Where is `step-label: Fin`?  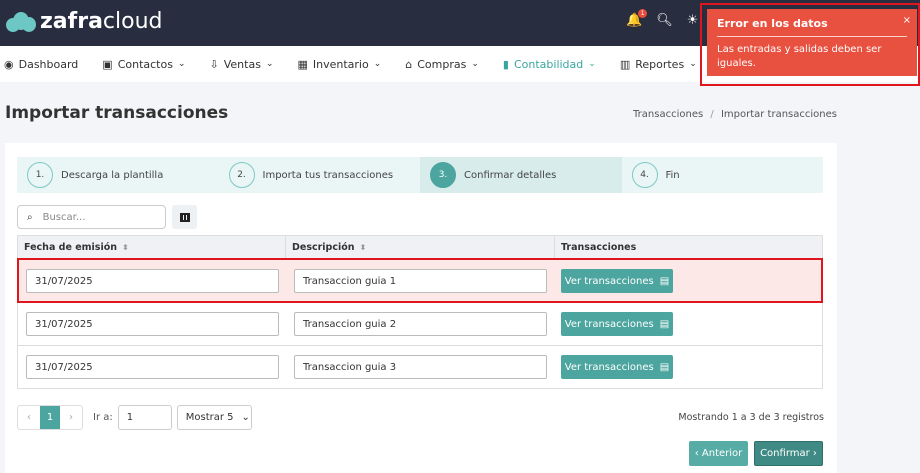
step-label: Fin is located at coordinates (672, 175).